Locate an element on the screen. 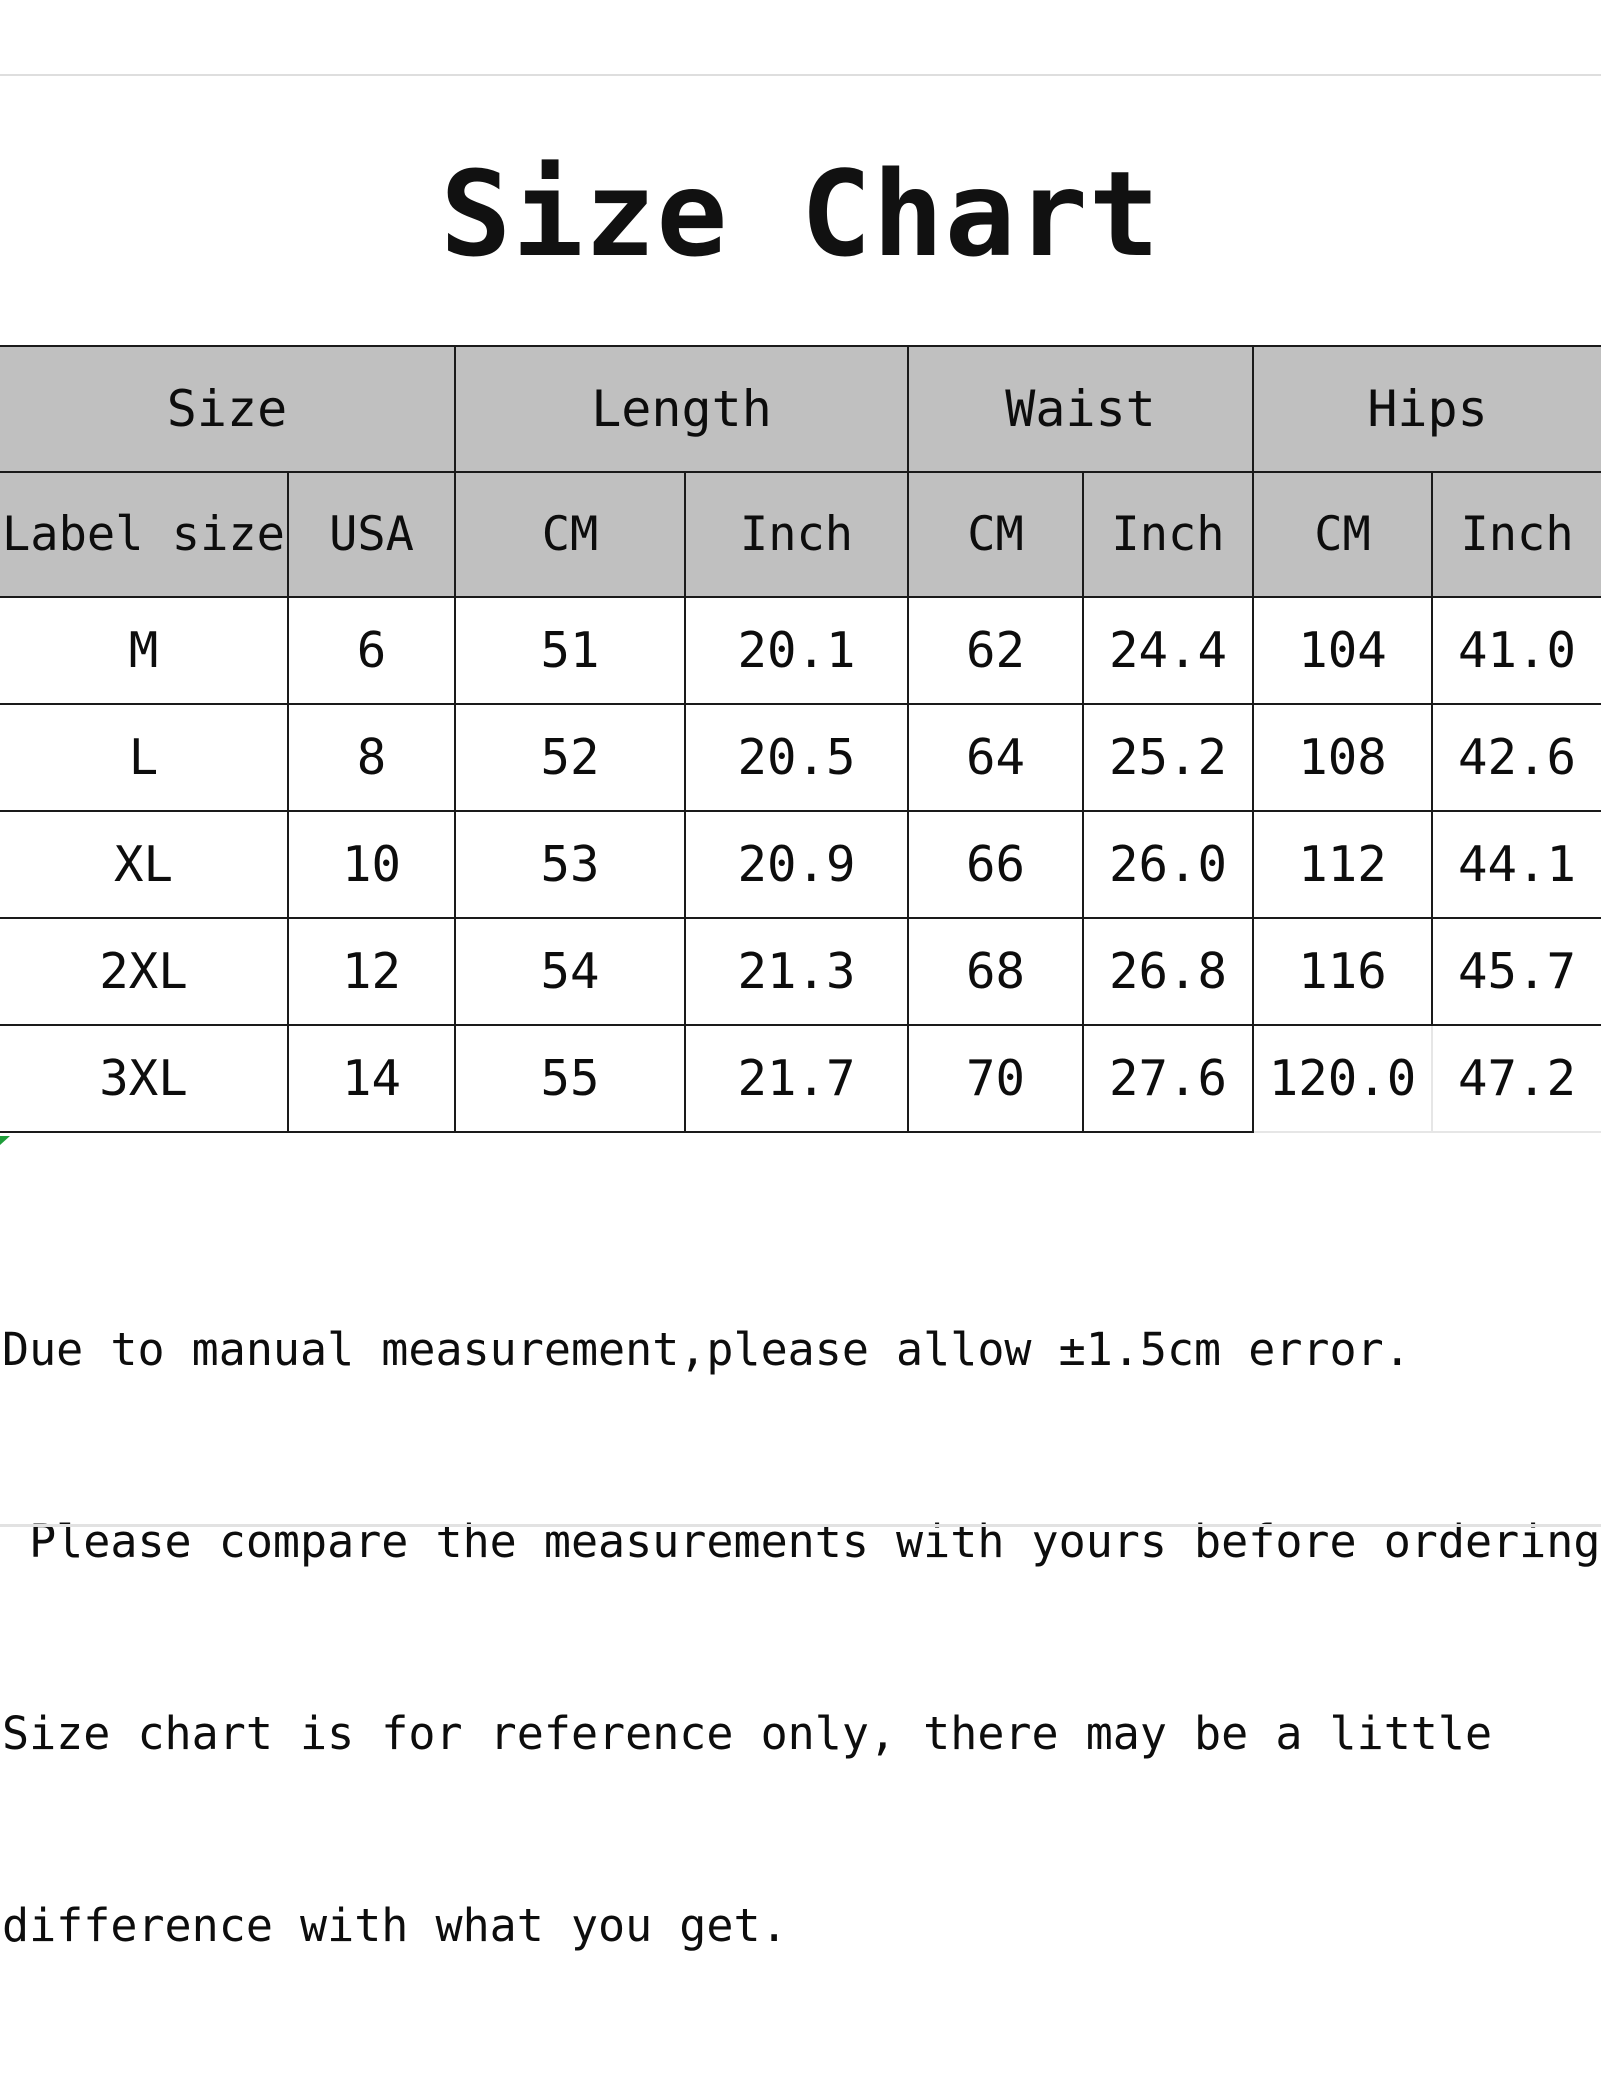  cell-length-inch: 21.3 is located at coordinates (797, 971).